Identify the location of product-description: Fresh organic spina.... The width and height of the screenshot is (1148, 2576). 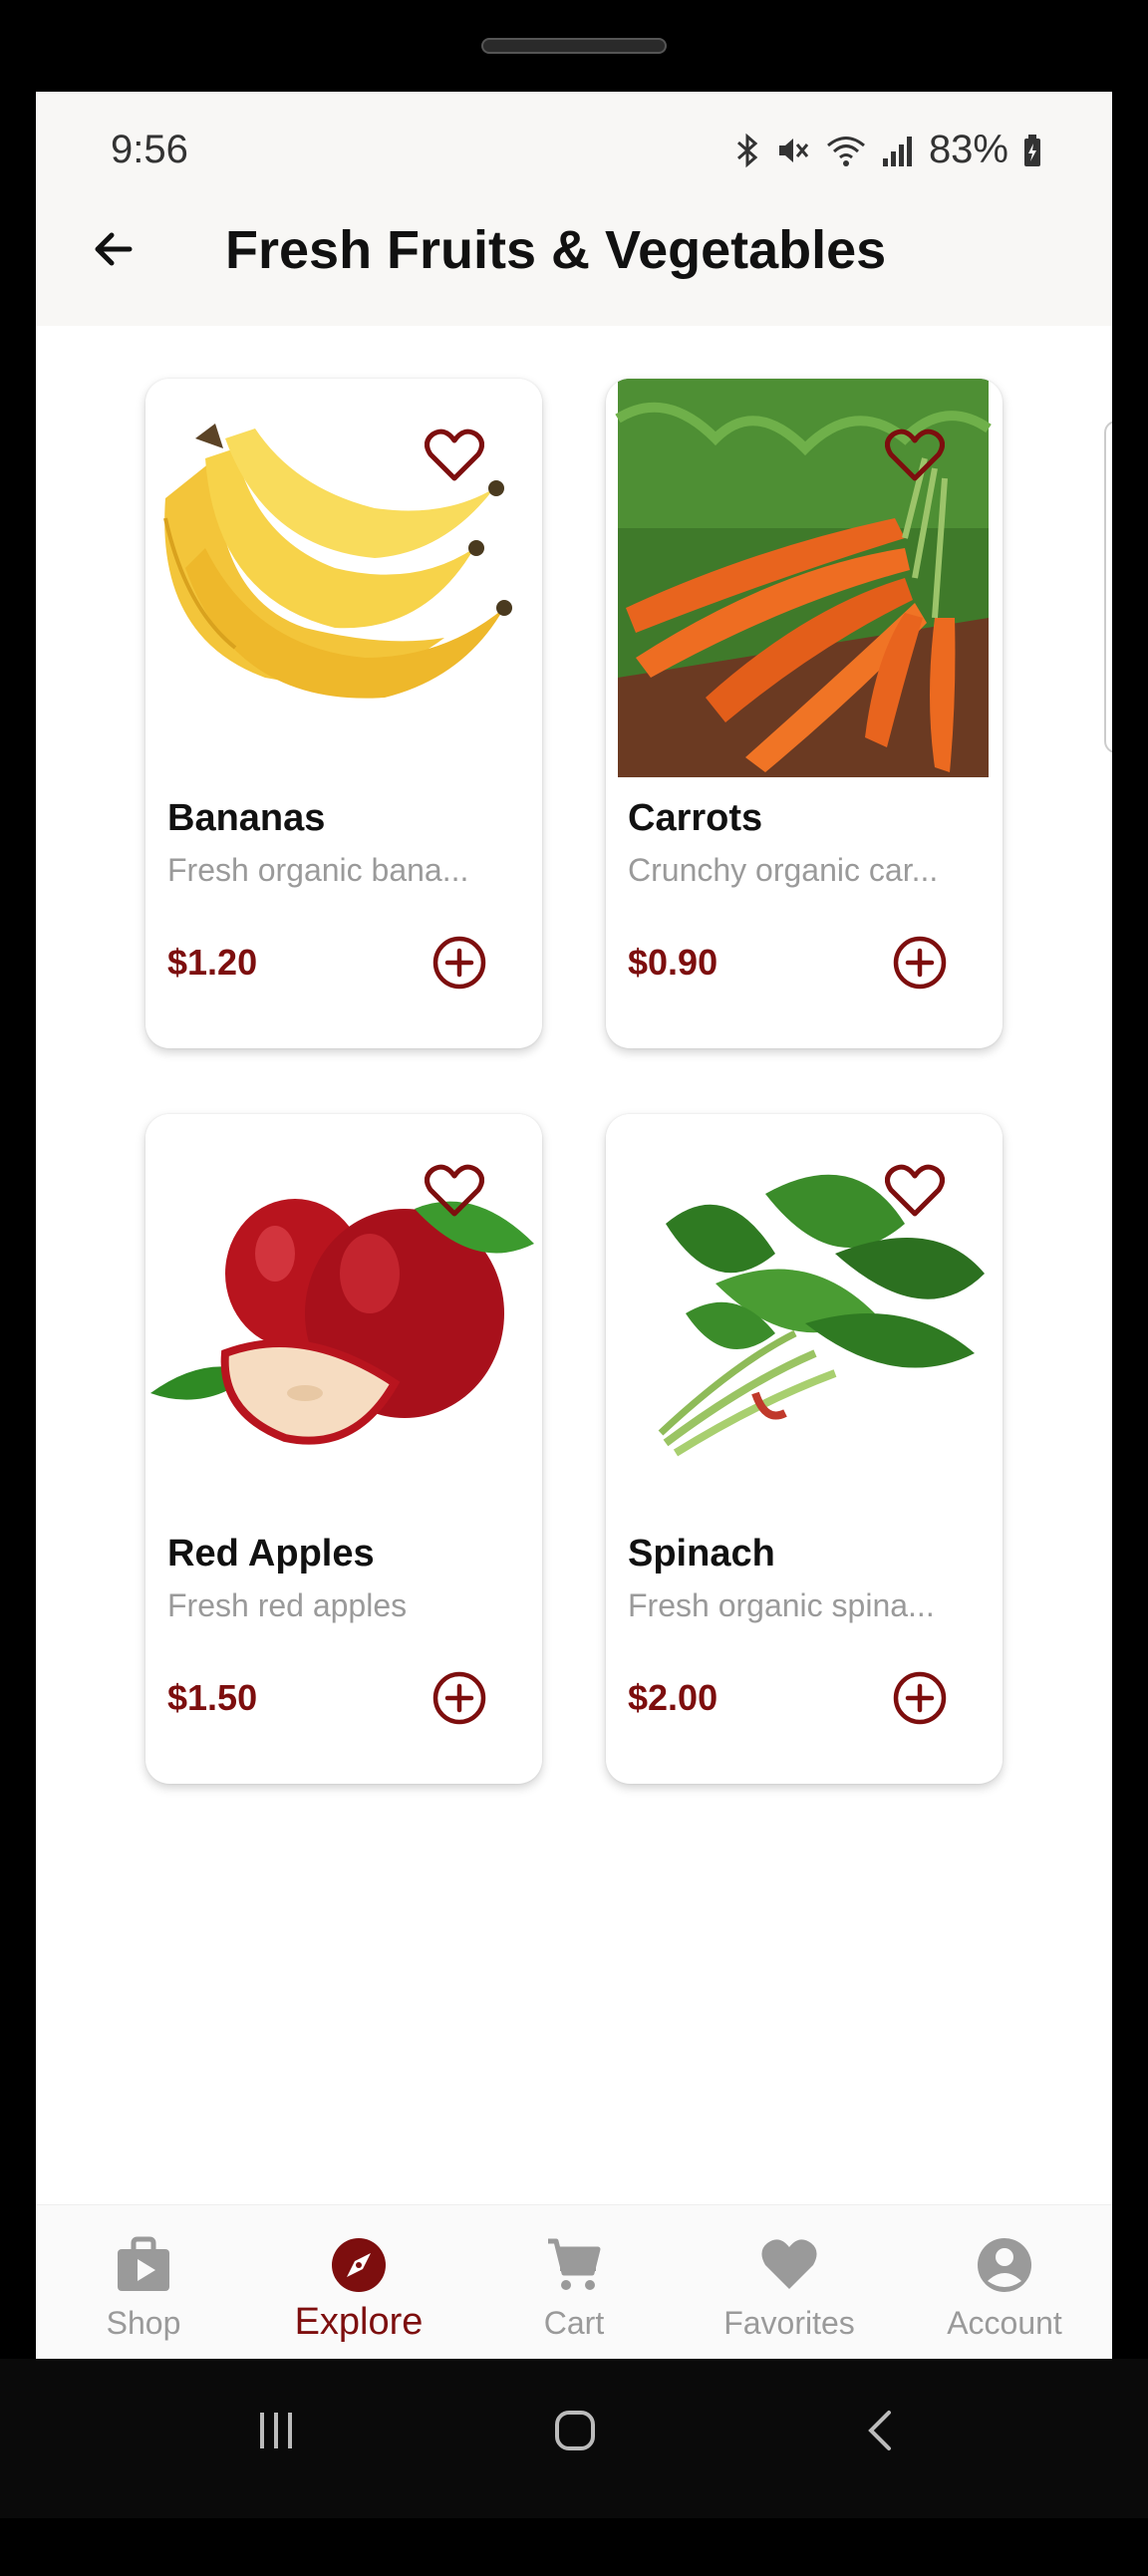
(781, 1605).